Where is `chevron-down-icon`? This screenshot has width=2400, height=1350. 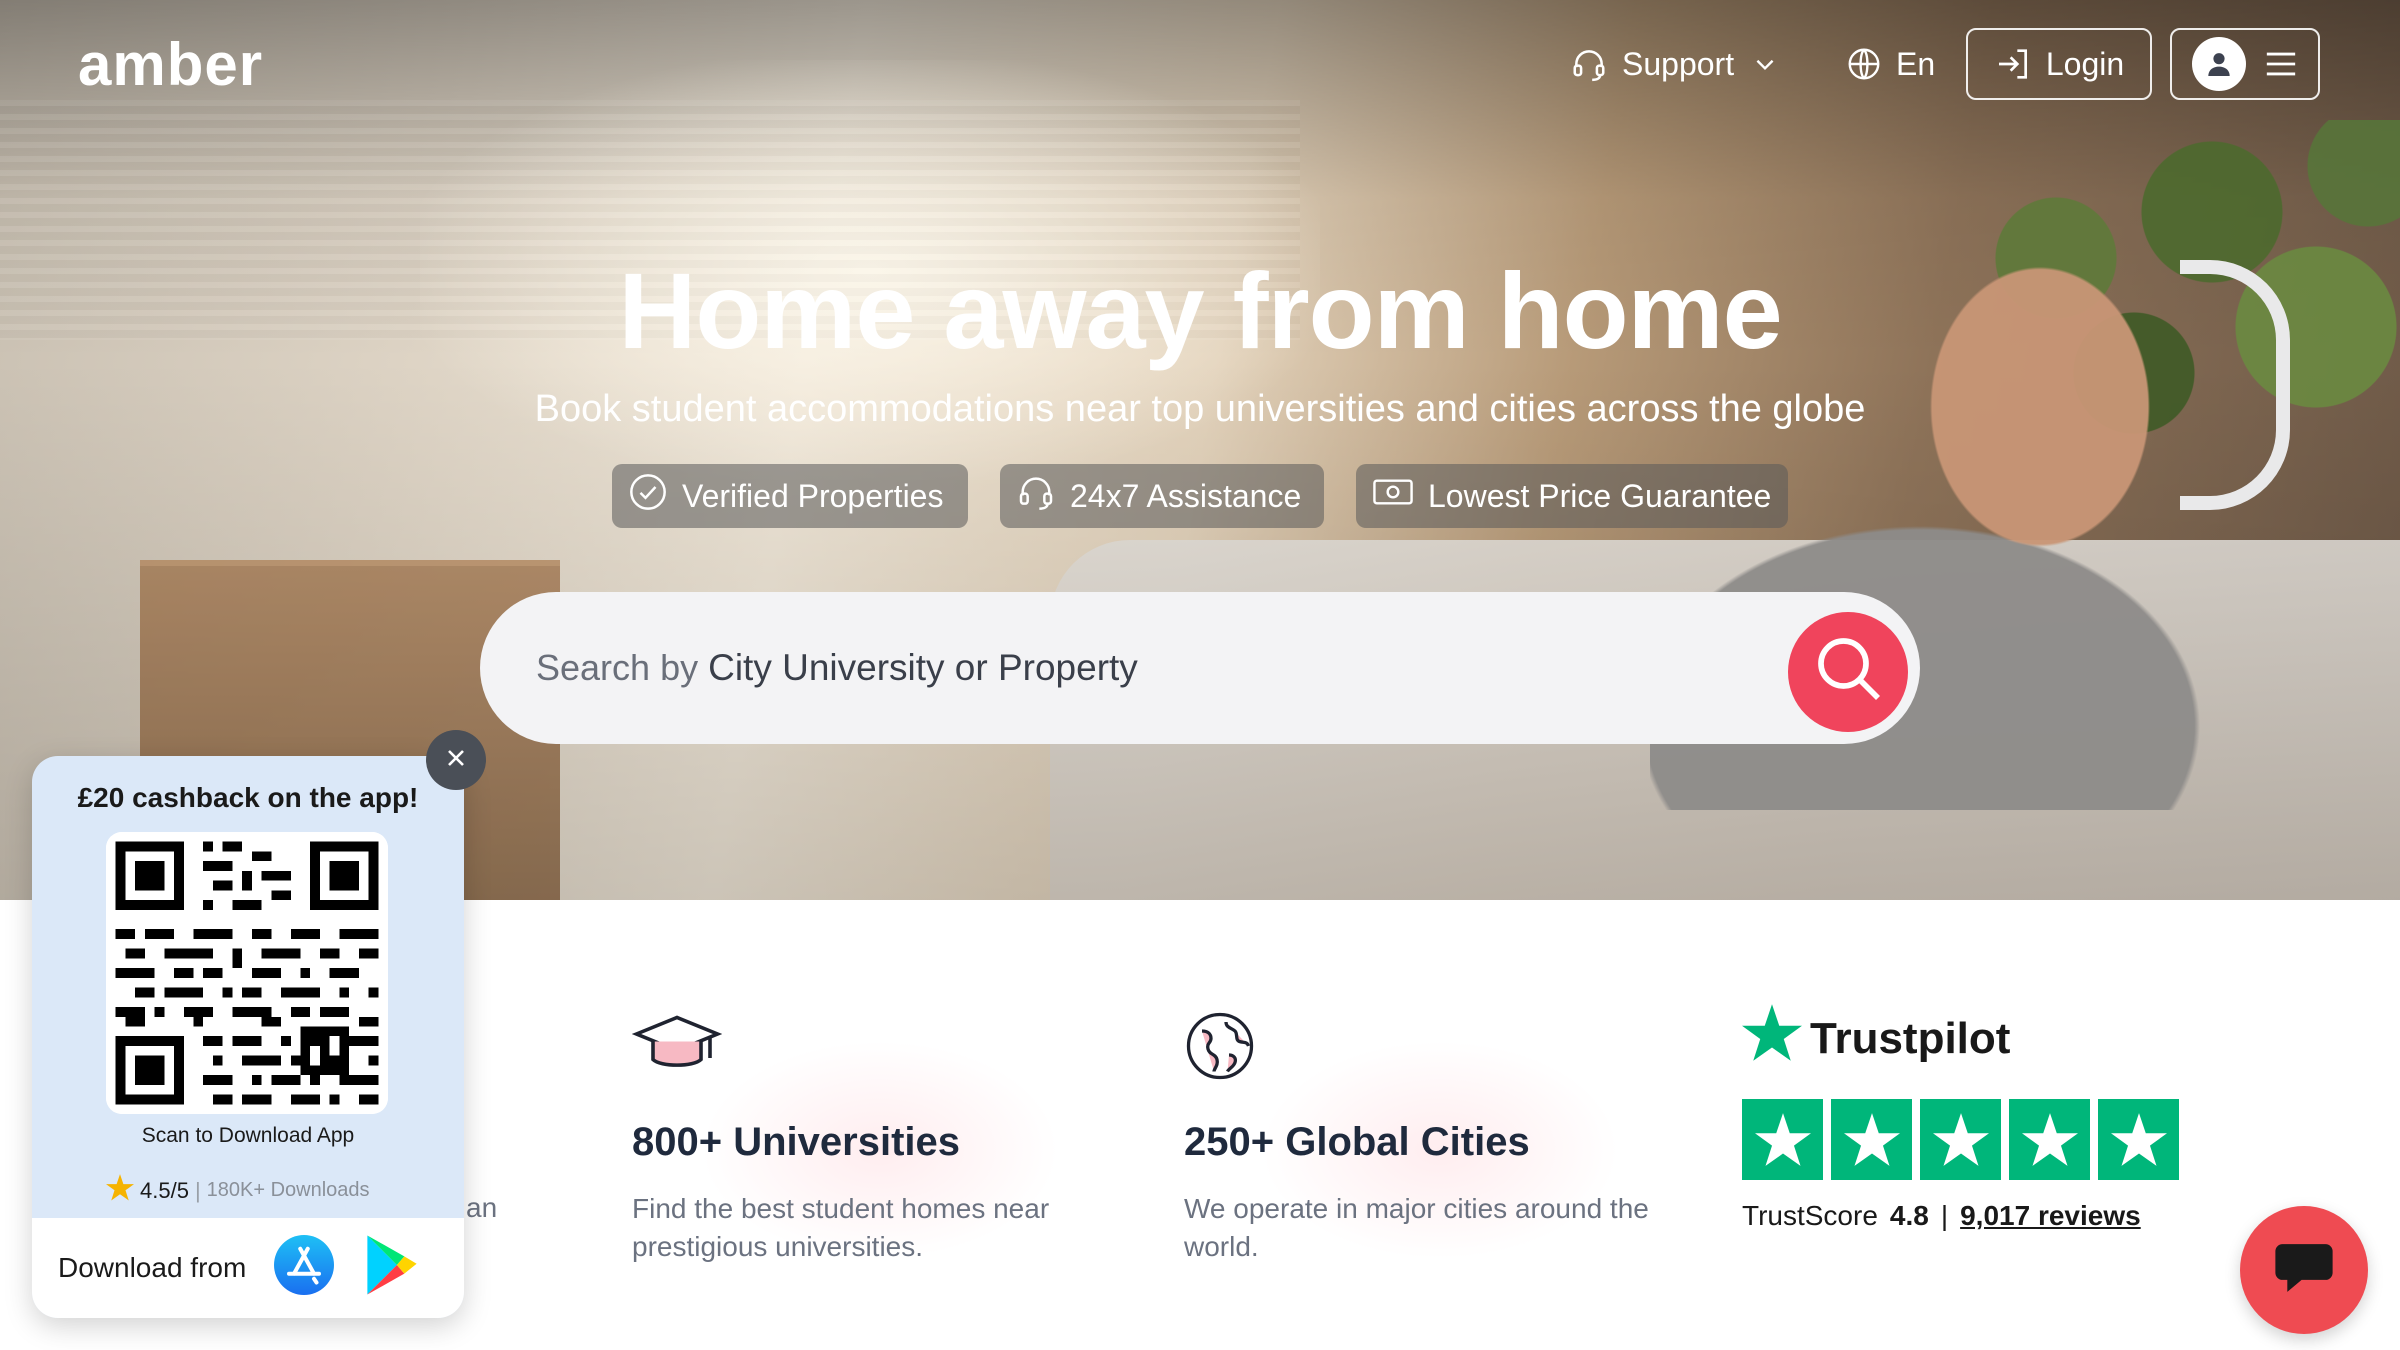
chevron-down-icon is located at coordinates (1765, 64).